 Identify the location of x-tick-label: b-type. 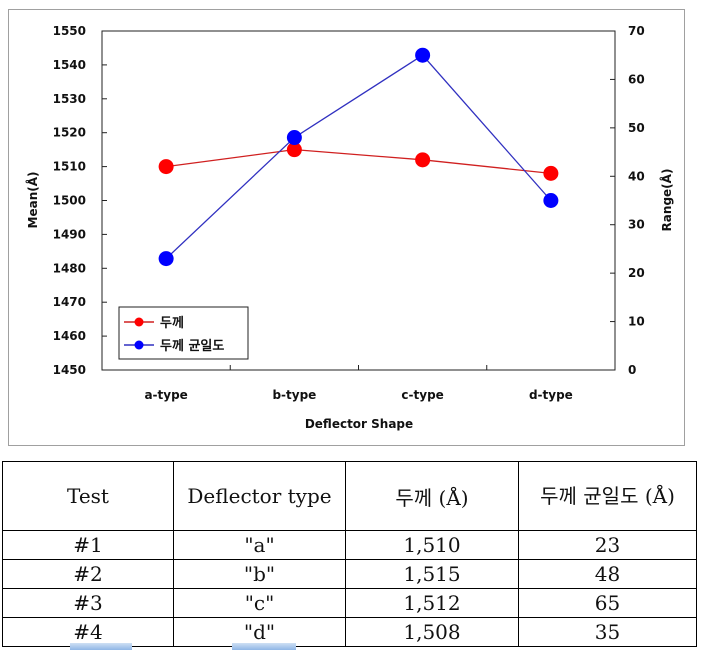
(294, 395).